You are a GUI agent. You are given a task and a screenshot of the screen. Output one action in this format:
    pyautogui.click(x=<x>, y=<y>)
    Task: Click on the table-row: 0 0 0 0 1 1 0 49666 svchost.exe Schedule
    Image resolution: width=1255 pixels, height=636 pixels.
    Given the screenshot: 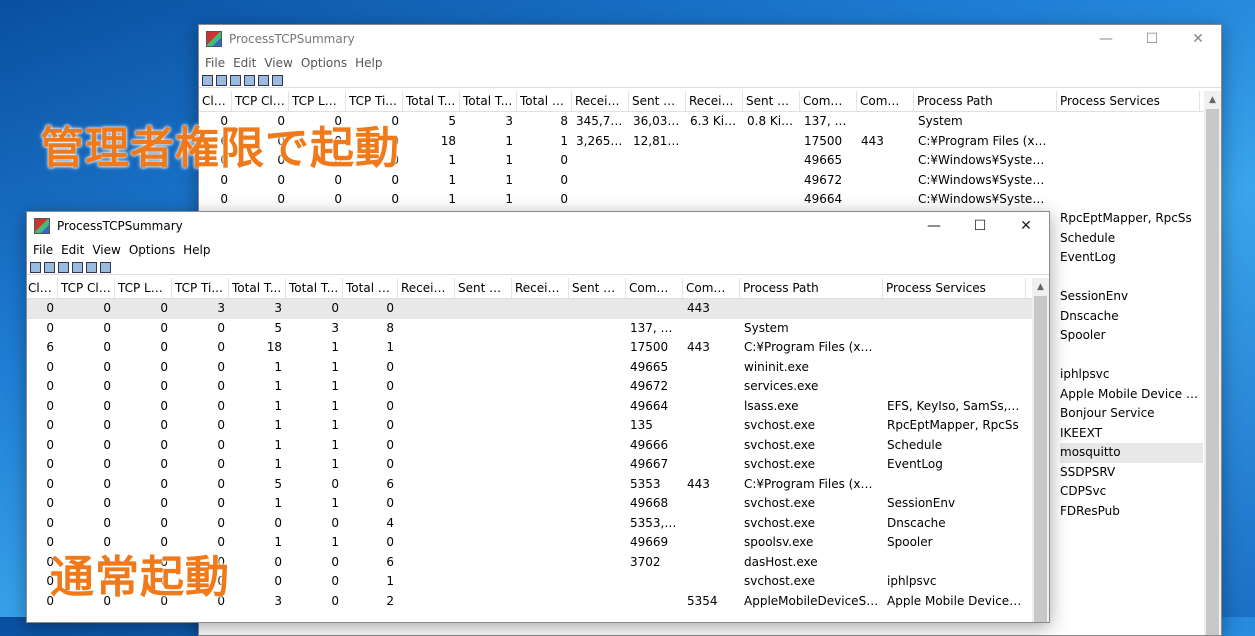 What is the action you would take?
    pyautogui.click(x=538, y=446)
    